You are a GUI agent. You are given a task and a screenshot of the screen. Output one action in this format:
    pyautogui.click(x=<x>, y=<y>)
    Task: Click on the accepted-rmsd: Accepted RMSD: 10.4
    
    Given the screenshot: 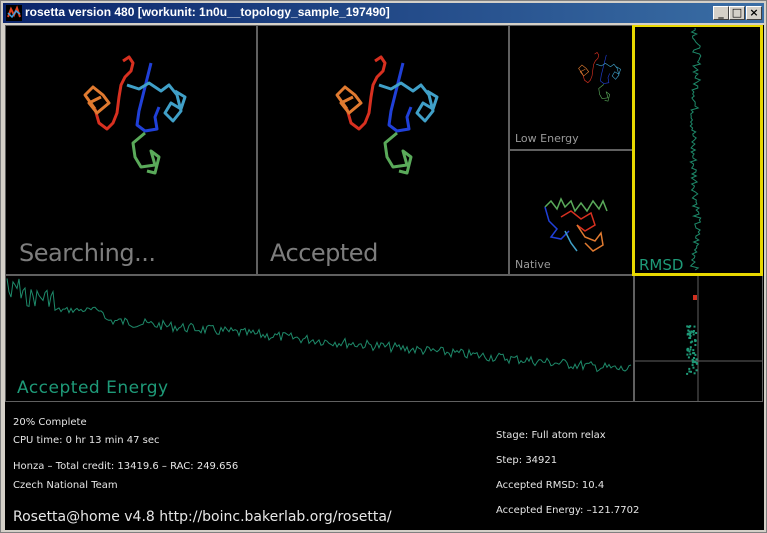 What is the action you would take?
    pyautogui.click(x=550, y=485)
    